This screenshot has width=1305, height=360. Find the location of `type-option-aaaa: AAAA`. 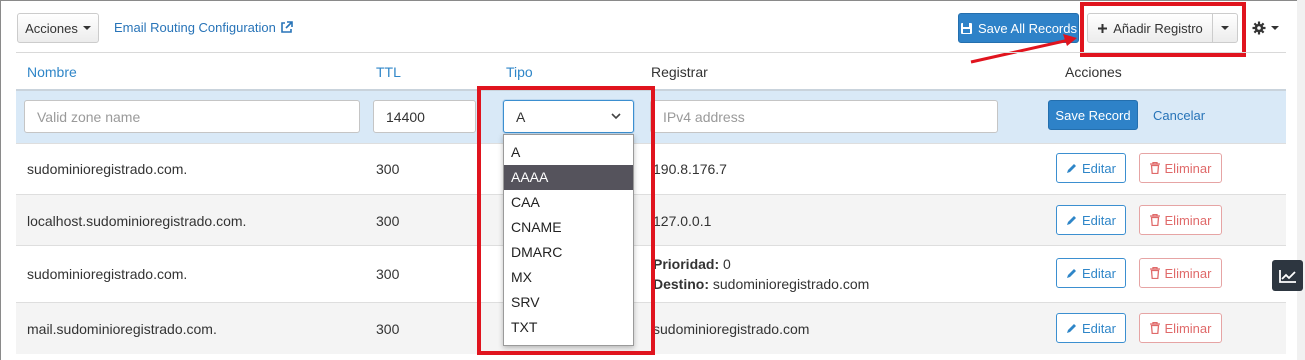

type-option-aaaa: AAAA is located at coordinates (568, 177).